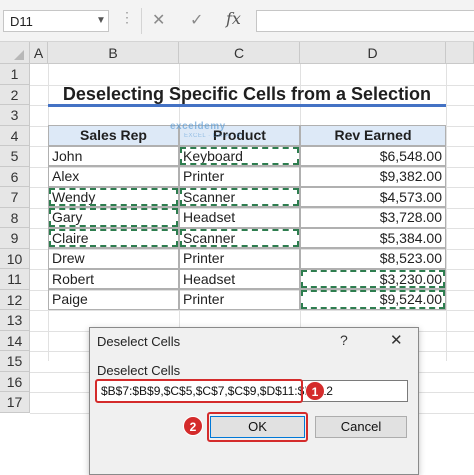 The width and height of the screenshot is (474, 475). What do you see at coordinates (199, 391) in the screenshot?
I see `input-highlight` at bounding box center [199, 391].